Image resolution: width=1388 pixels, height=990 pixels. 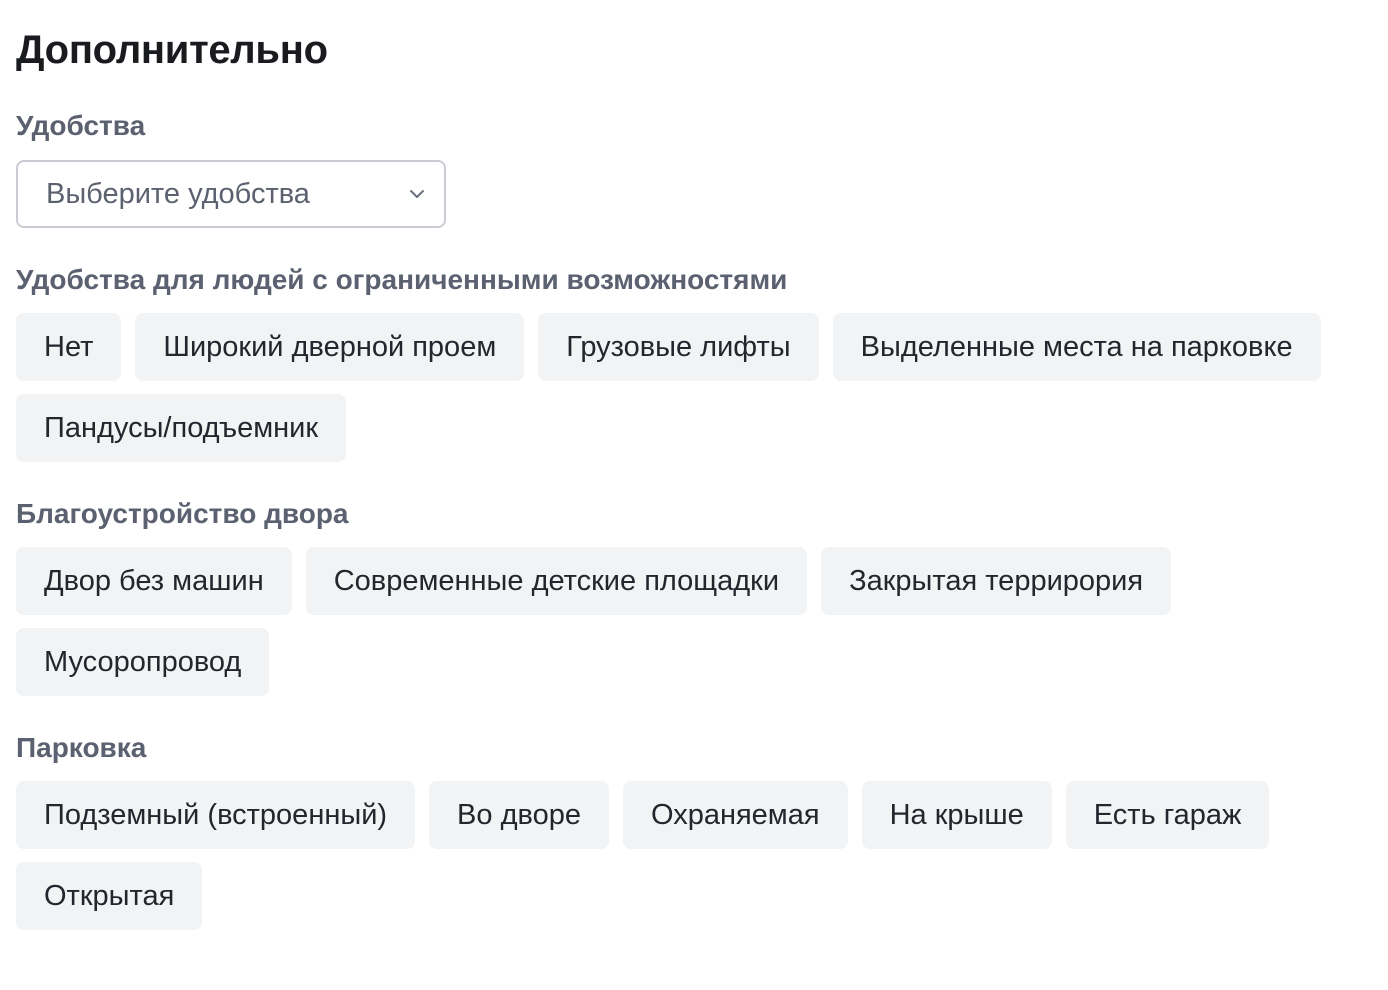 I want to click on yard-label: Благоустройство двора, so click(x=182, y=513).